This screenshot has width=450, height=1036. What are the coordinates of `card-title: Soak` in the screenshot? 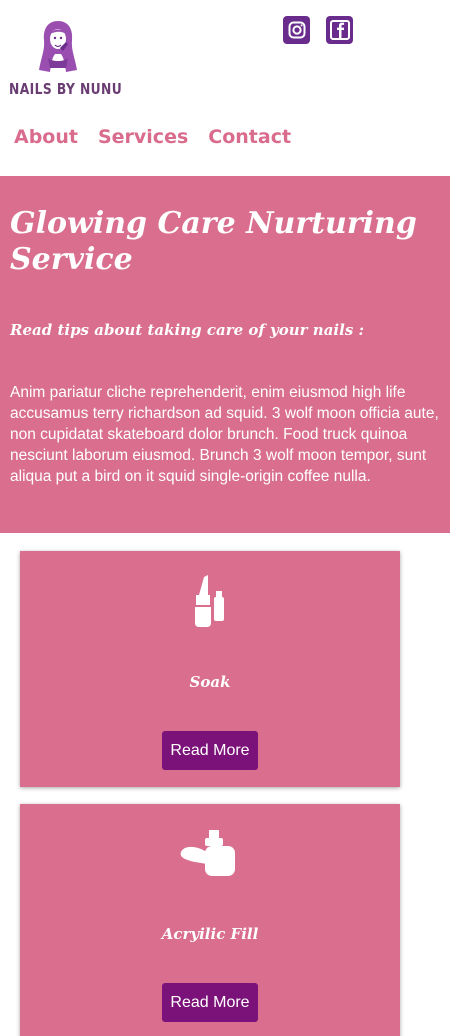 It's located at (210, 682).